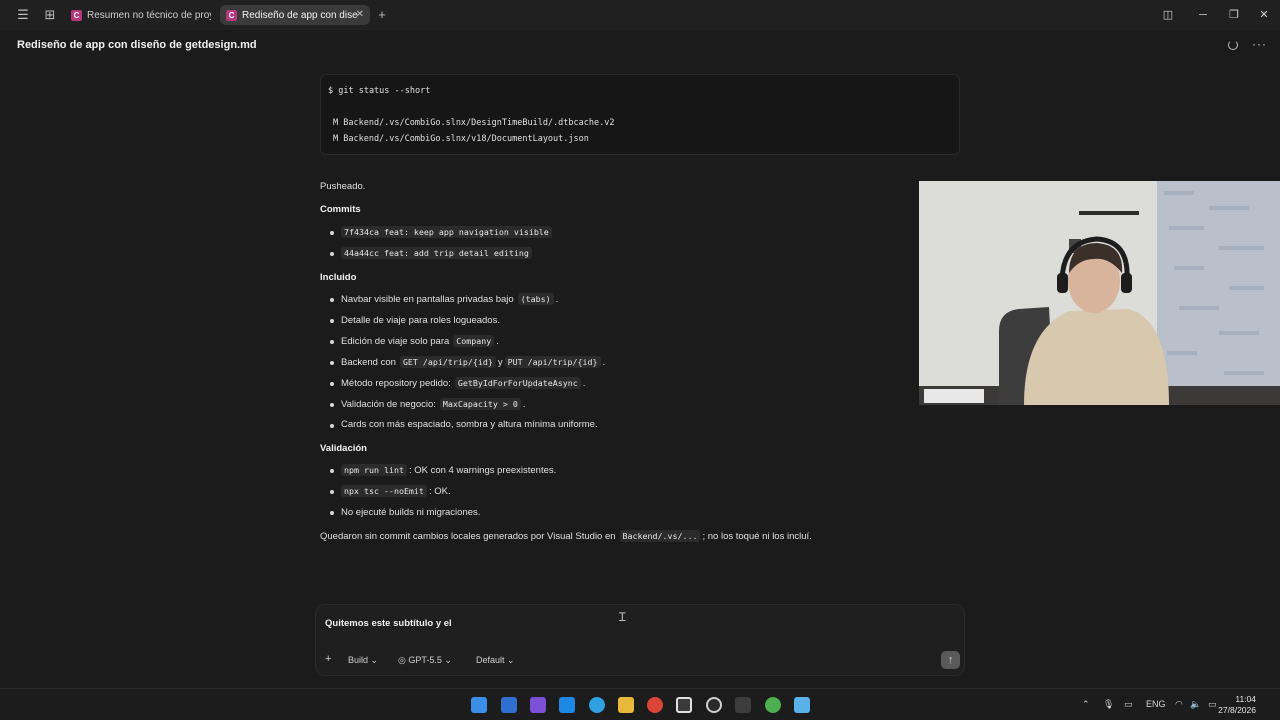 The width and height of the screenshot is (1280, 720). What do you see at coordinates (343, 448) in the screenshot?
I see `validation-heading: Validación` at bounding box center [343, 448].